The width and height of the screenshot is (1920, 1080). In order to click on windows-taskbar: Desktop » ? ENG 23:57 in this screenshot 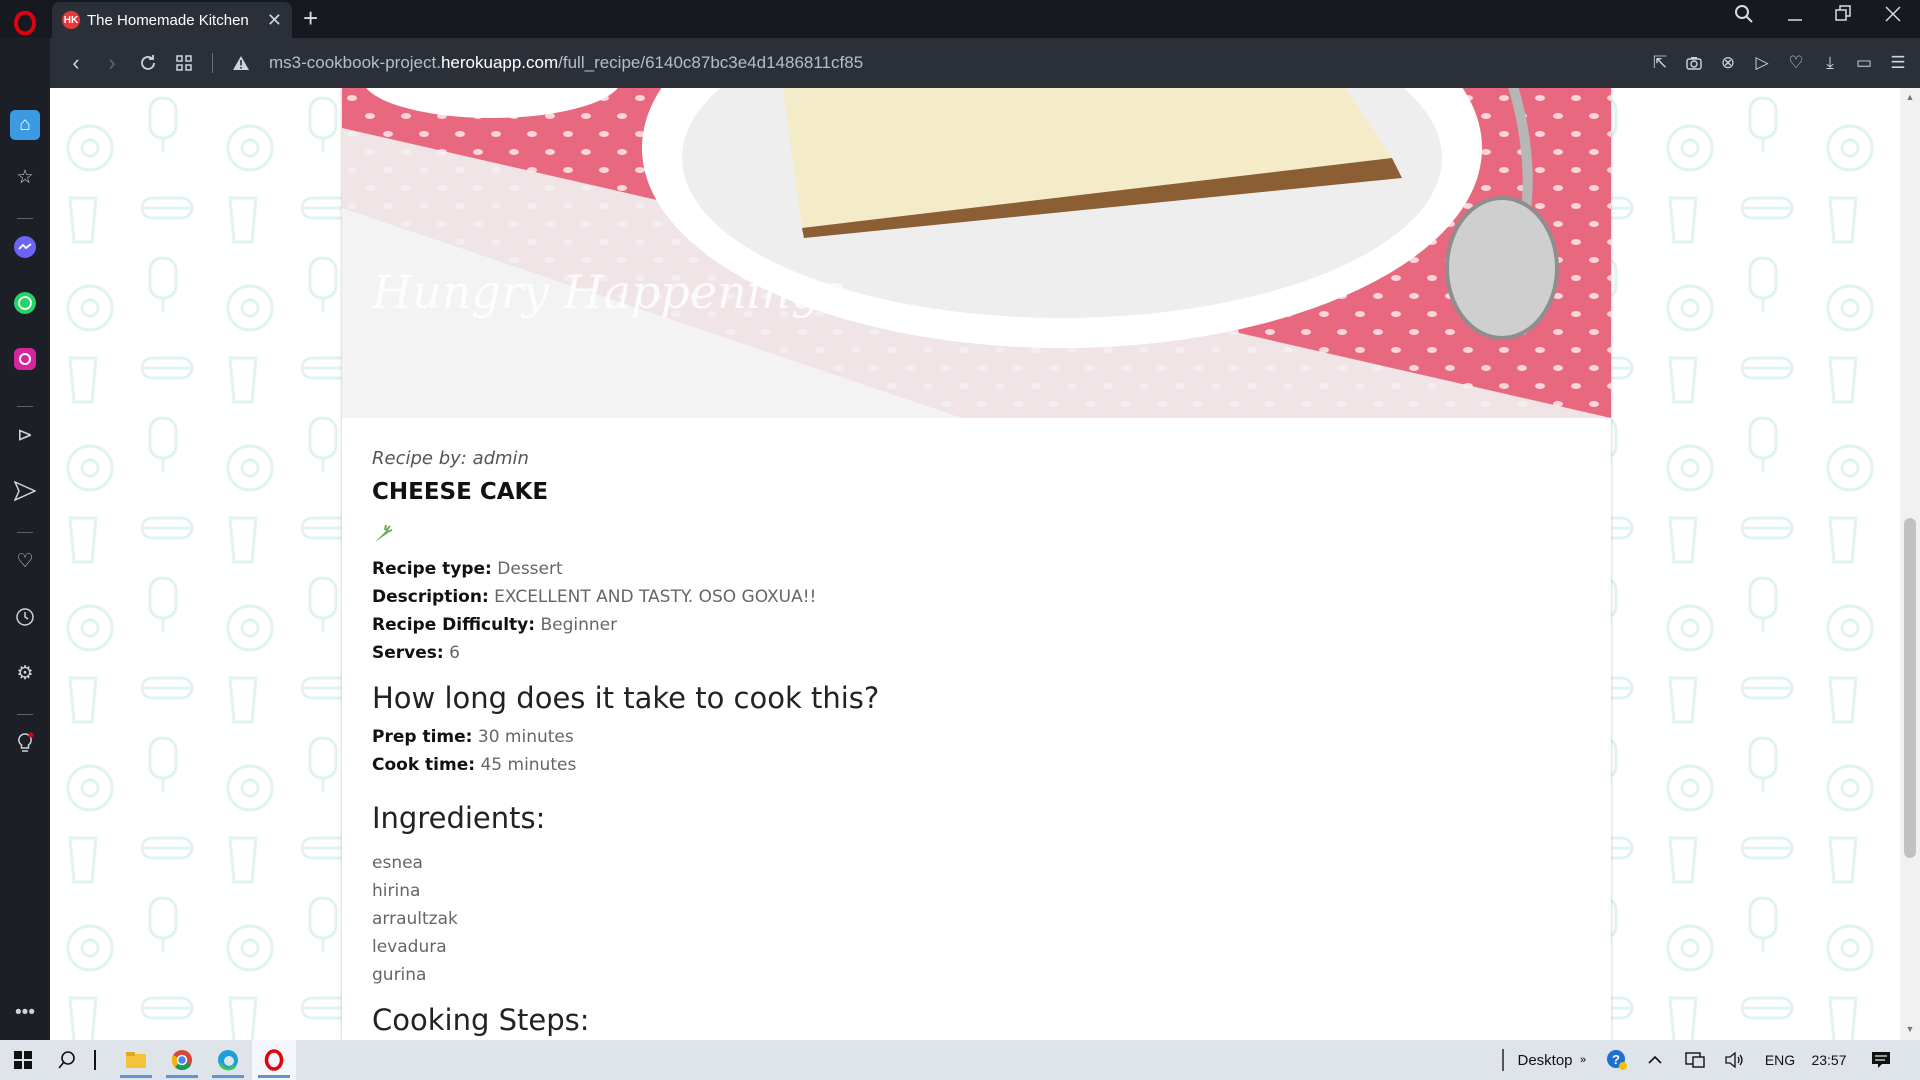, I will do `click(960, 1060)`.